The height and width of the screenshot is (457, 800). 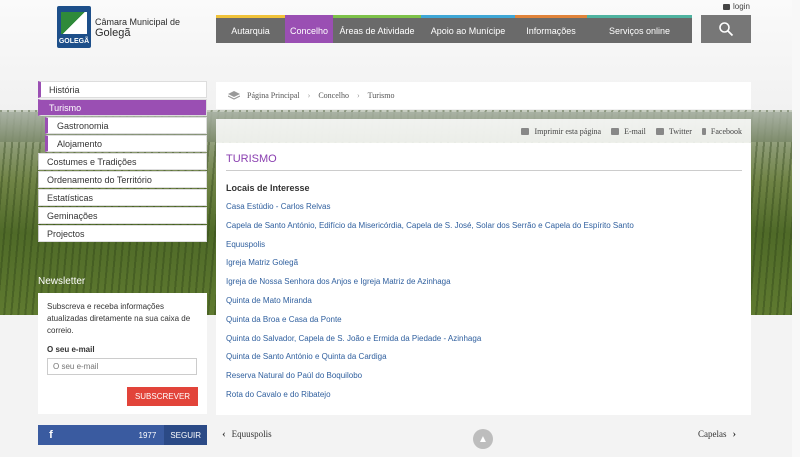 I want to click on facebook-share-link: Facebook, so click(x=721, y=131).